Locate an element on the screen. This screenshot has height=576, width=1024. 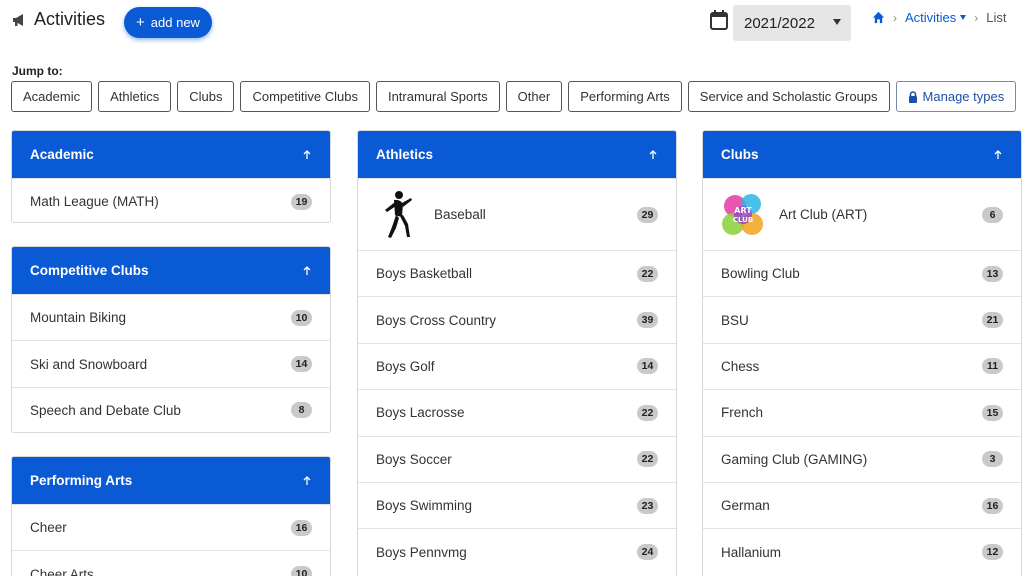
list-item: Boys Lacrosse 22 is located at coordinates (517, 412).